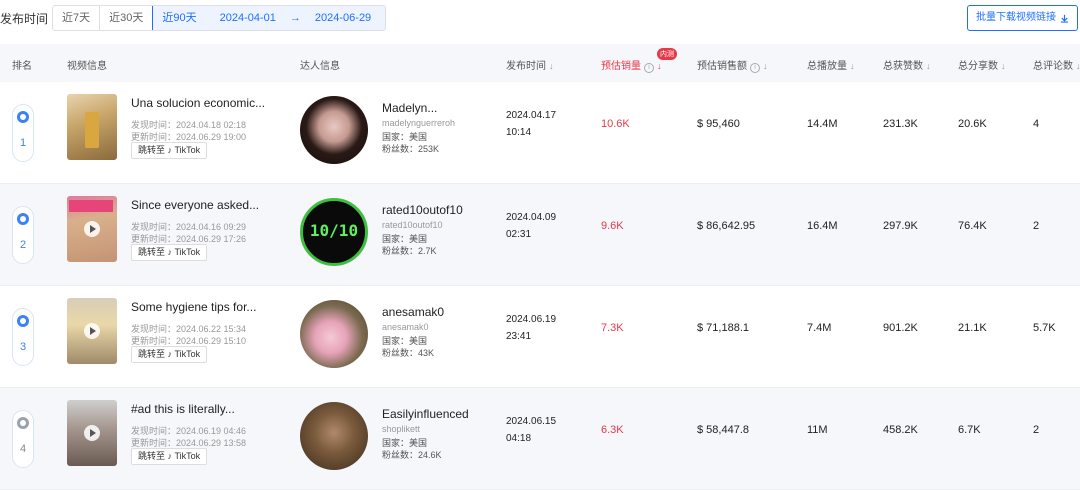  I want to click on download-icon, so click(1064, 18).